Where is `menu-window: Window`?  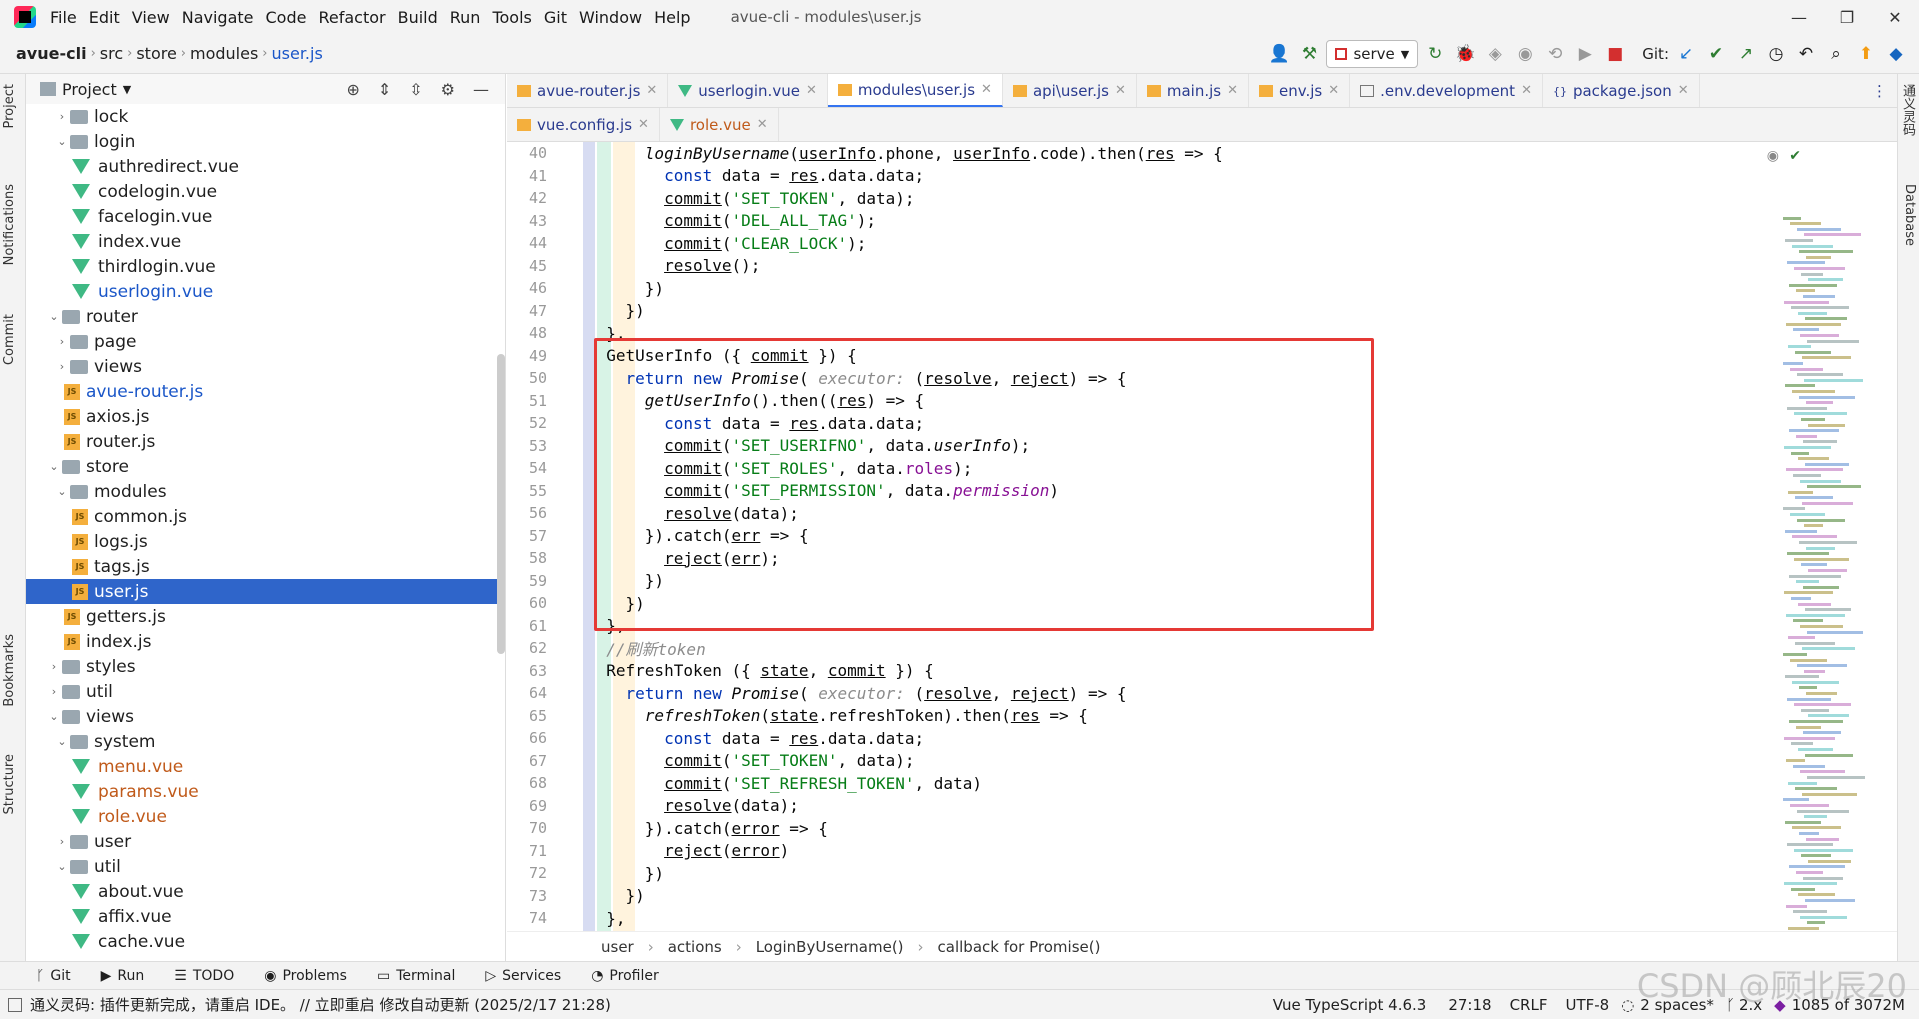 menu-window: Window is located at coordinates (610, 17).